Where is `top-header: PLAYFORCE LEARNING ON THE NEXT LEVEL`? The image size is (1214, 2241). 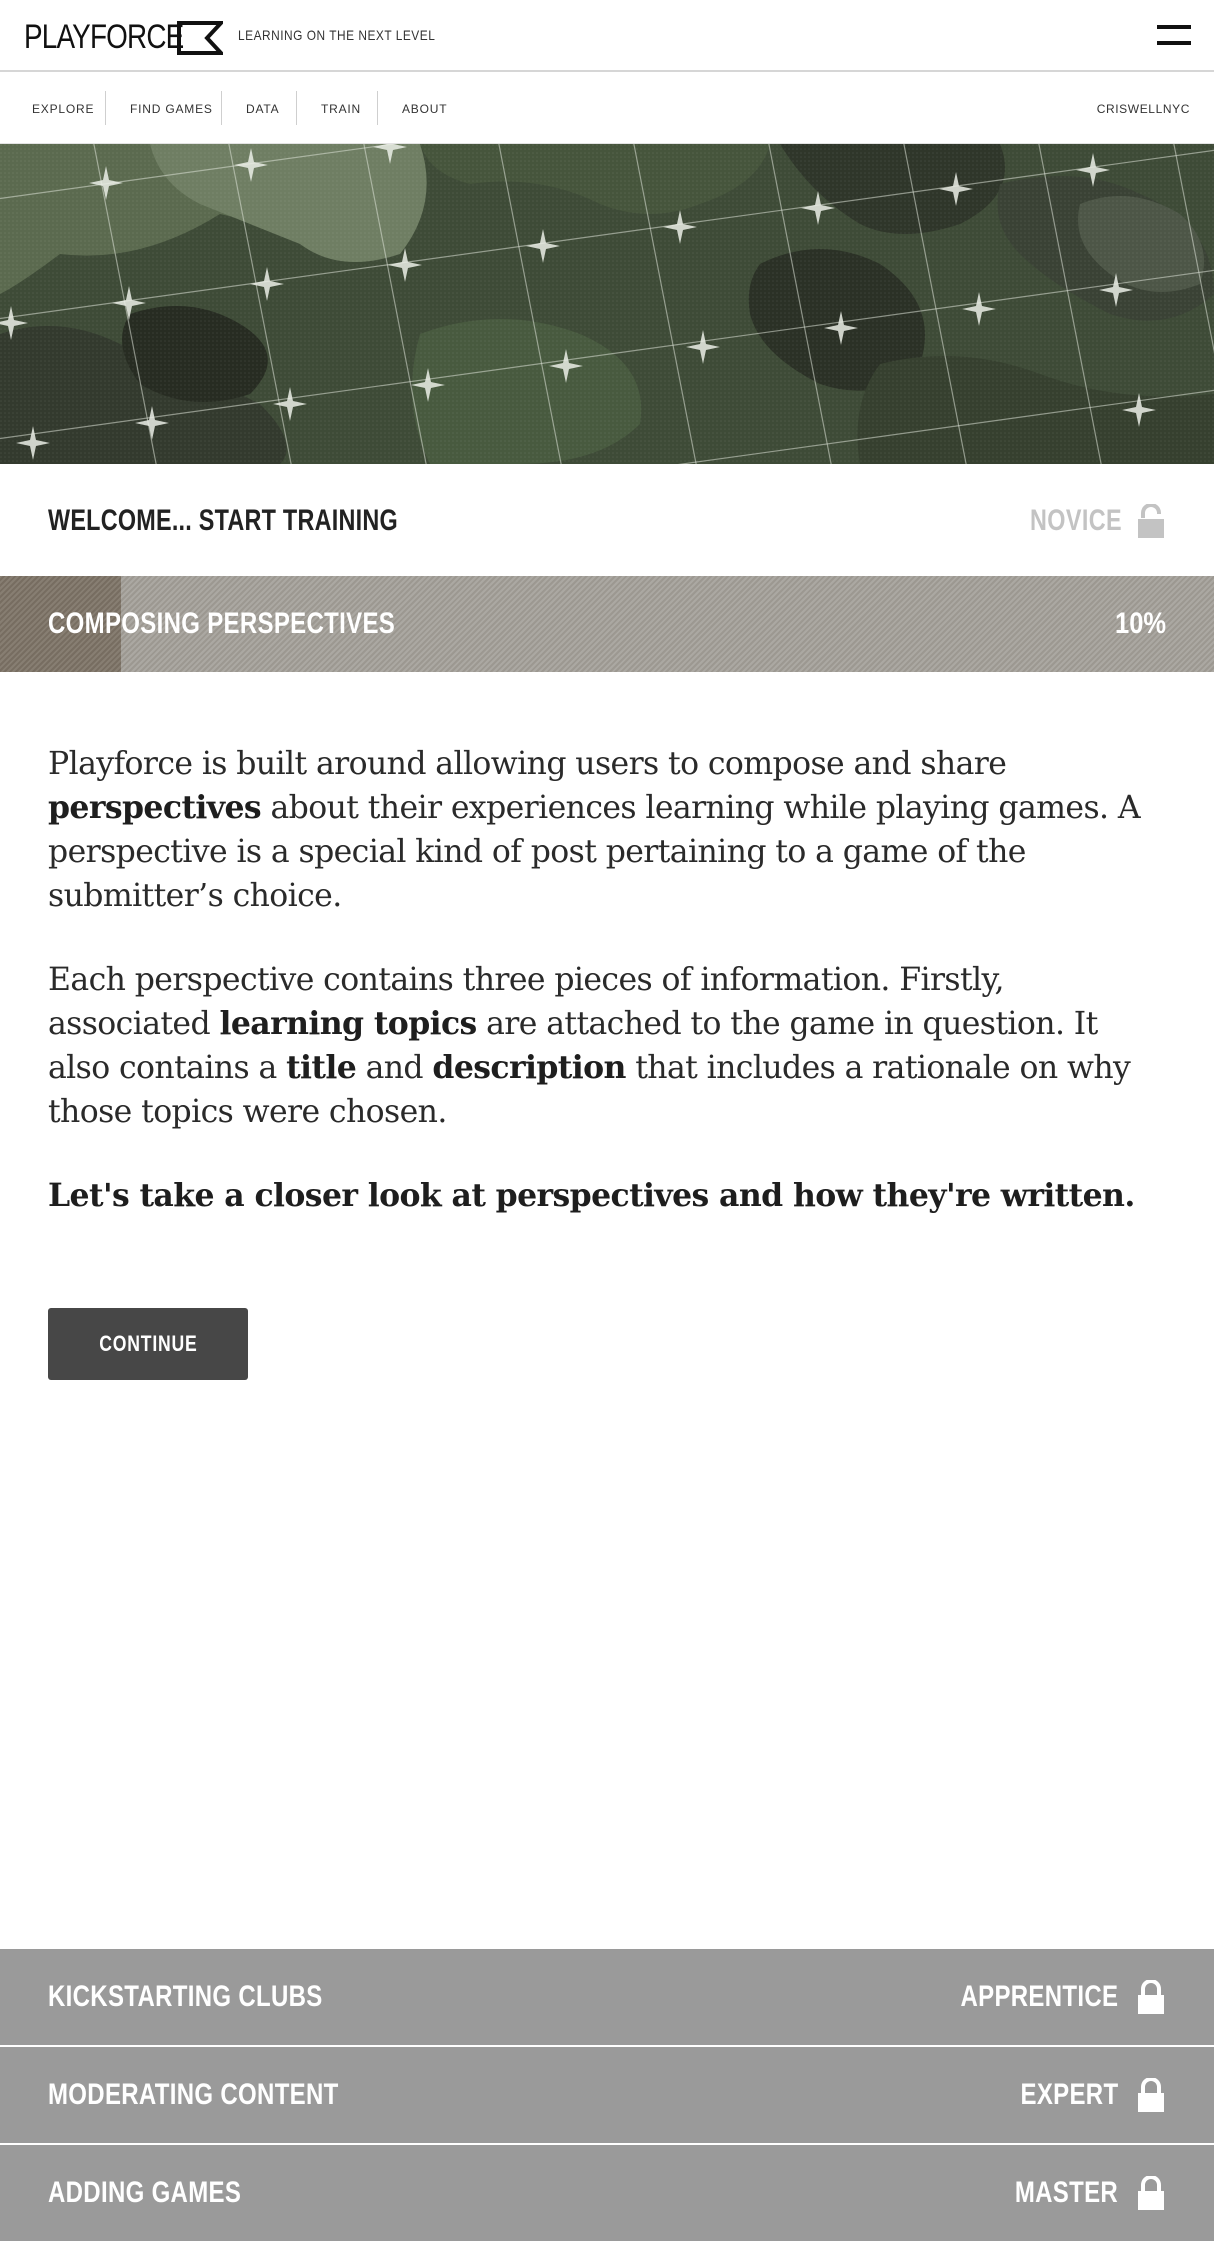 top-header: PLAYFORCE LEARNING ON THE NEXT LEVEL is located at coordinates (607, 36).